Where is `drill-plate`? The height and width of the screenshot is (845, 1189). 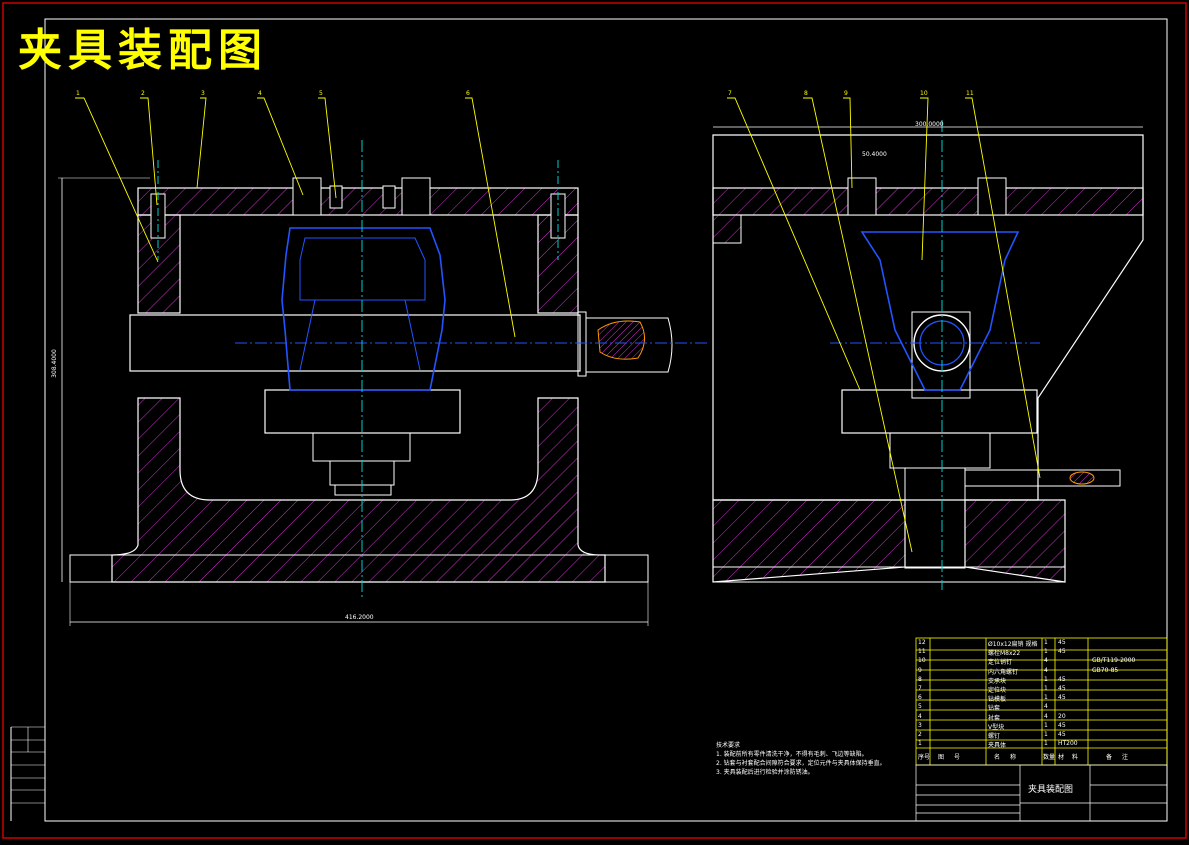
drill-plate is located at coordinates (358, 201).